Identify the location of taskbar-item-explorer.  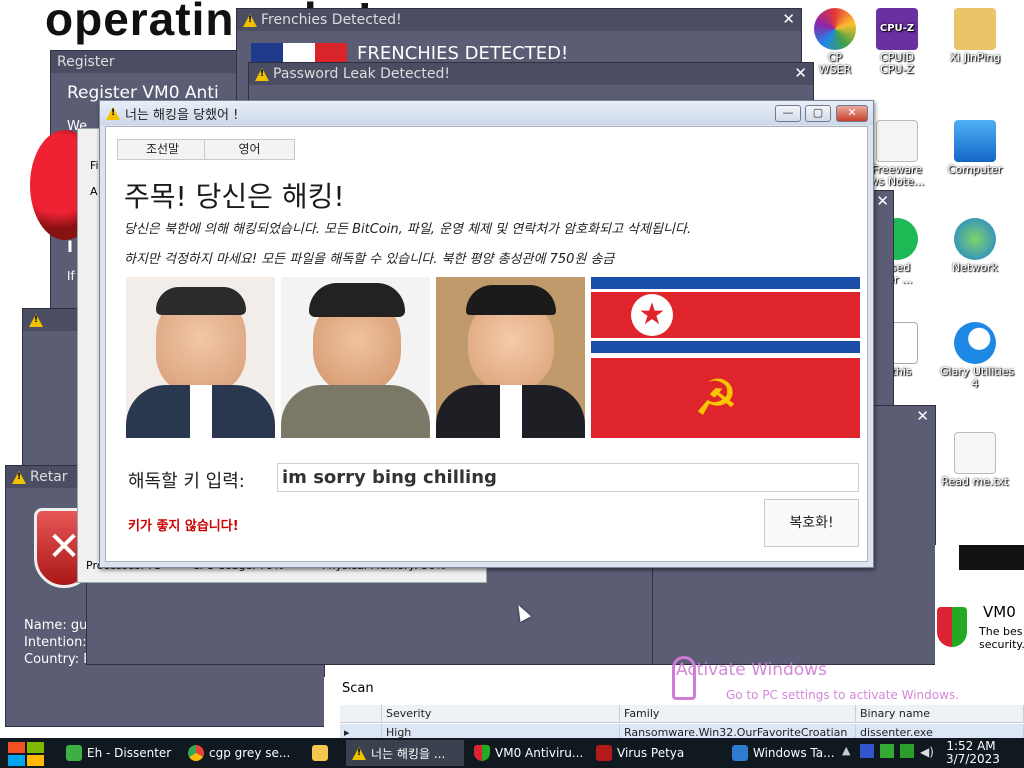
(324, 753).